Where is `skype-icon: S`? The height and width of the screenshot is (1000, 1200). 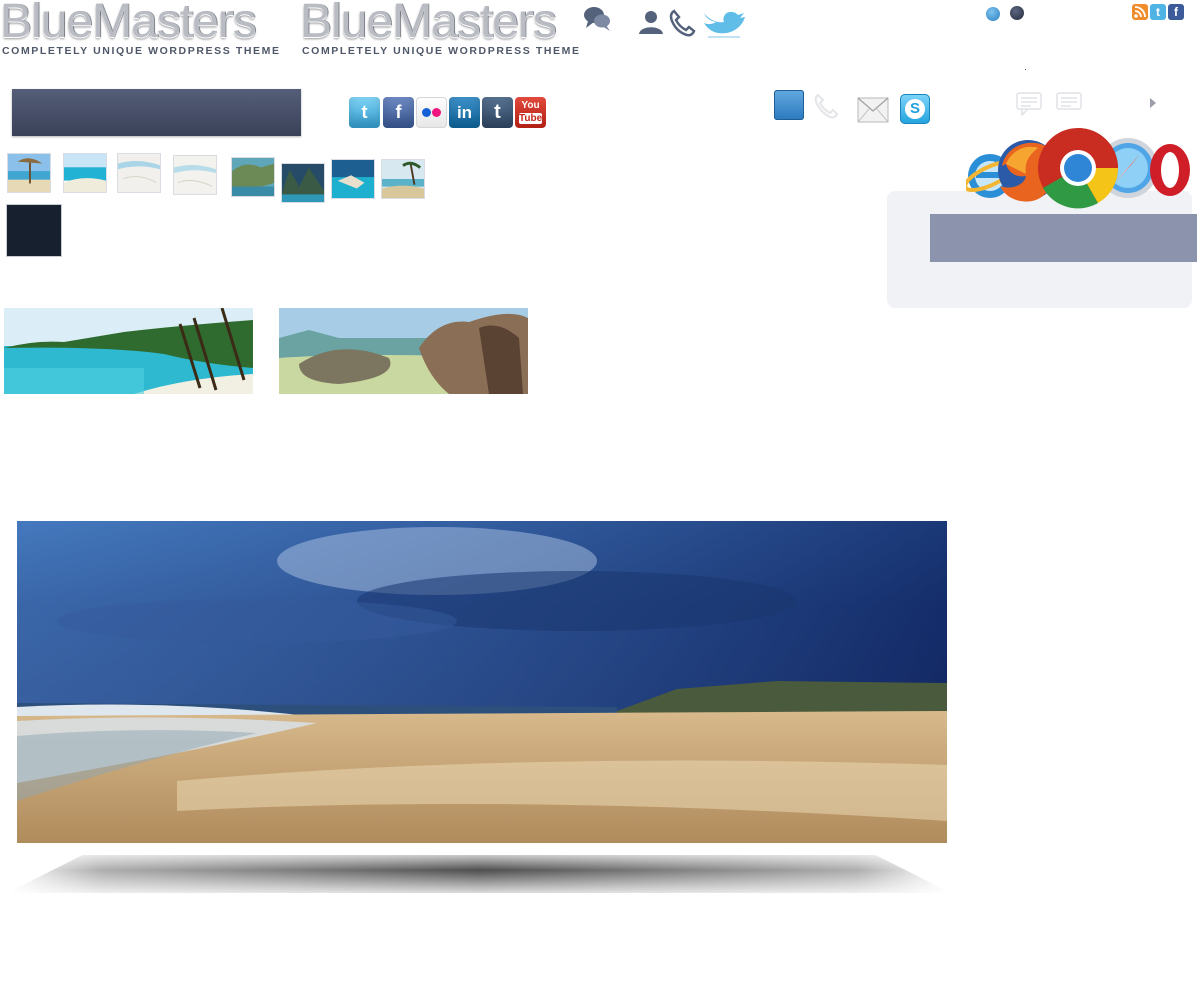
skype-icon: S is located at coordinates (915, 109).